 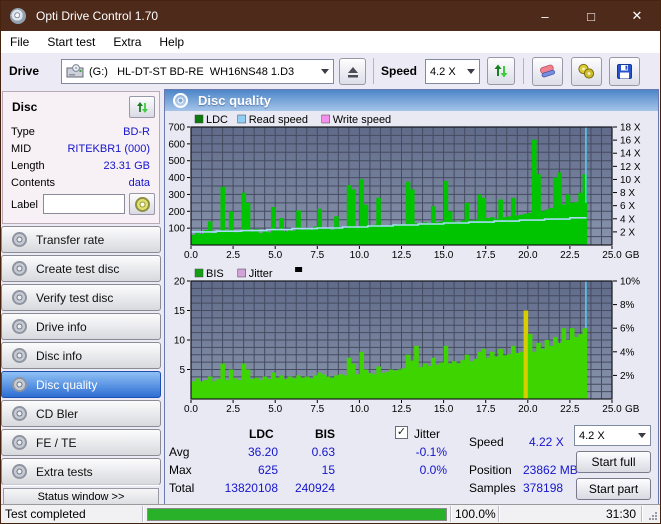 What do you see at coordinates (275, 255) in the screenshot?
I see `svg-text: 5.0` at bounding box center [275, 255].